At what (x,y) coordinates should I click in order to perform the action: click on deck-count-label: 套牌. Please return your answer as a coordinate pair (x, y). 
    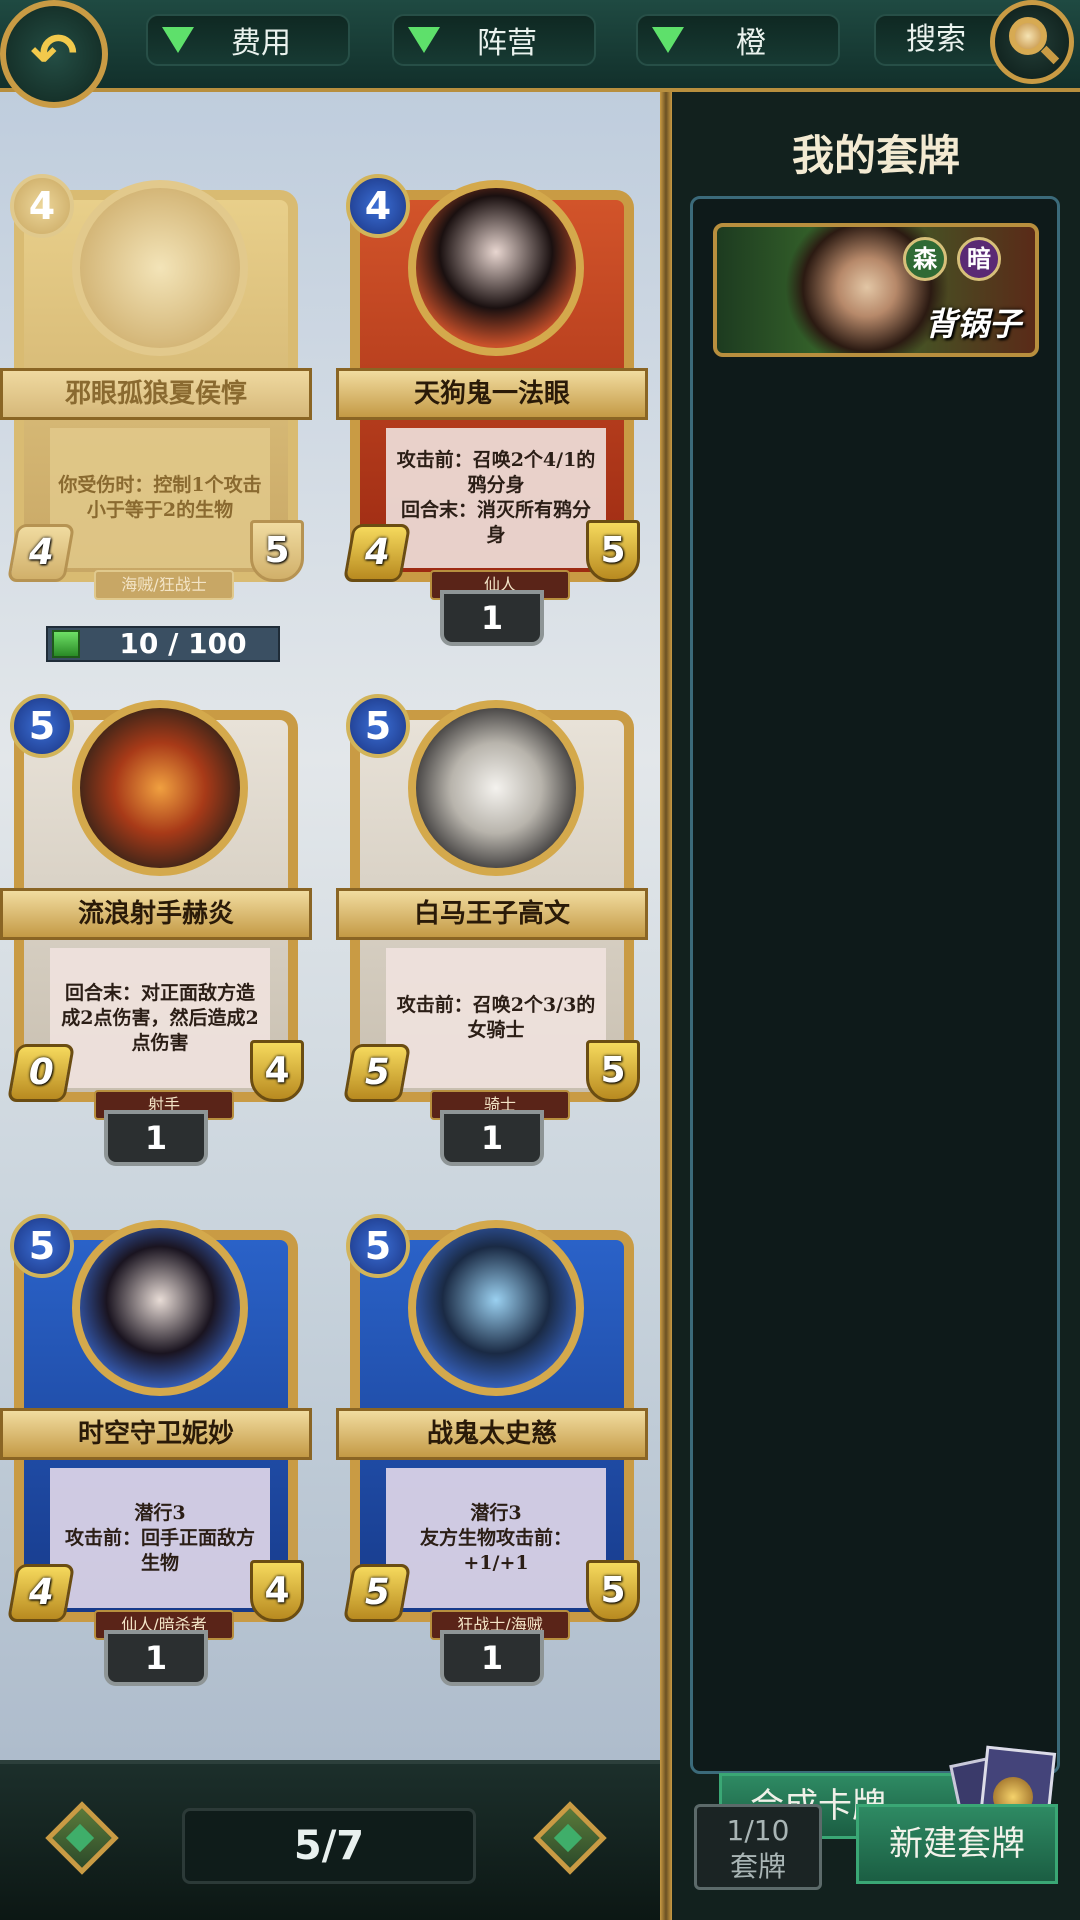
    Looking at the image, I should click on (757, 1866).